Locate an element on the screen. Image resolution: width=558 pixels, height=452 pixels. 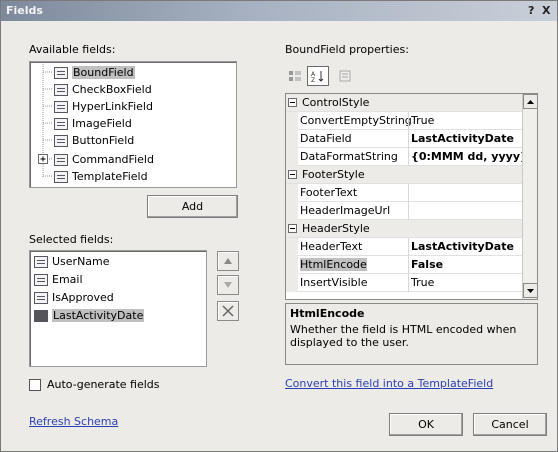
tree-item-label: ButtonField is located at coordinates (103, 140).